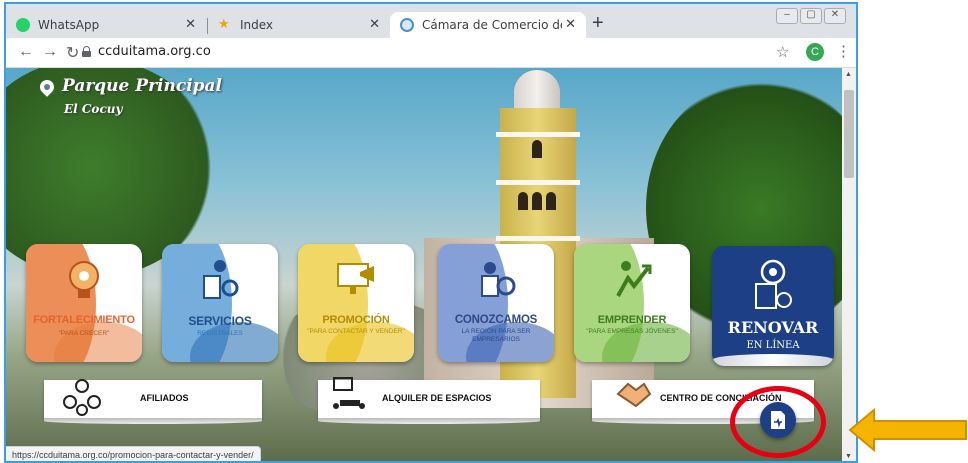 The image size is (968, 463). What do you see at coordinates (106, 25) in the screenshot?
I see `tab-whatsapp: WhatsApp ✕` at bounding box center [106, 25].